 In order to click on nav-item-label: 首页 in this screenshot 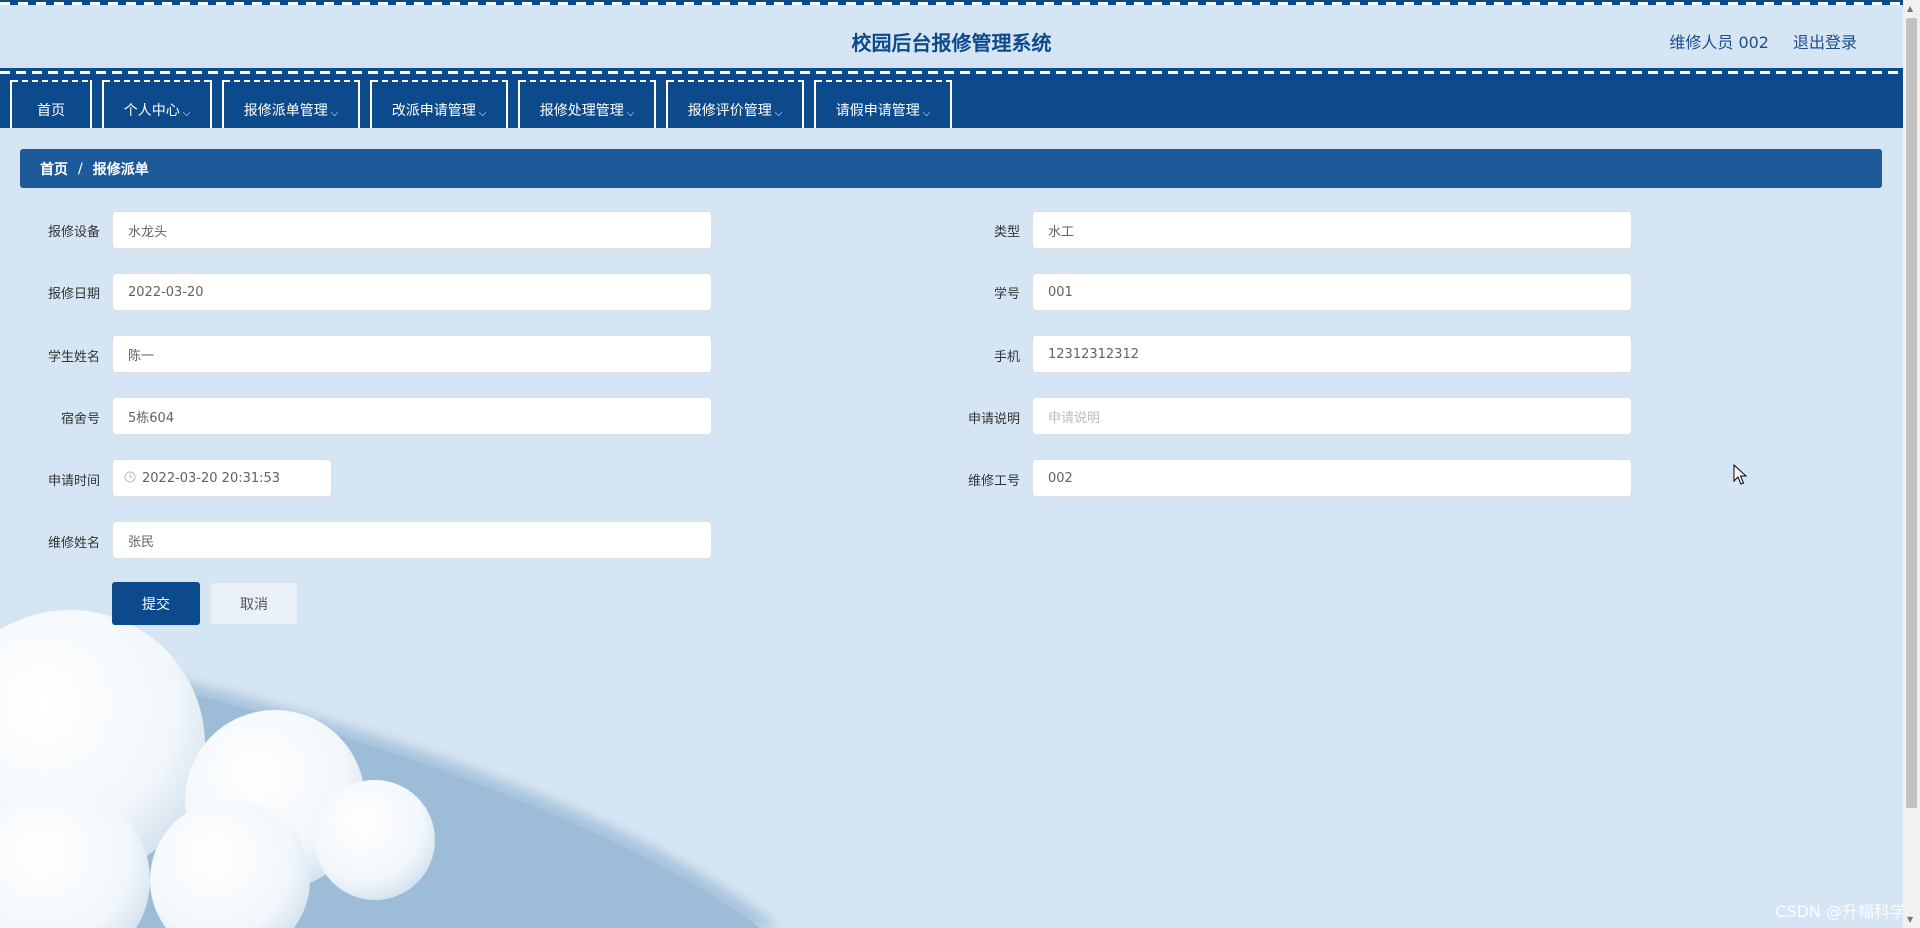, I will do `click(51, 111)`.